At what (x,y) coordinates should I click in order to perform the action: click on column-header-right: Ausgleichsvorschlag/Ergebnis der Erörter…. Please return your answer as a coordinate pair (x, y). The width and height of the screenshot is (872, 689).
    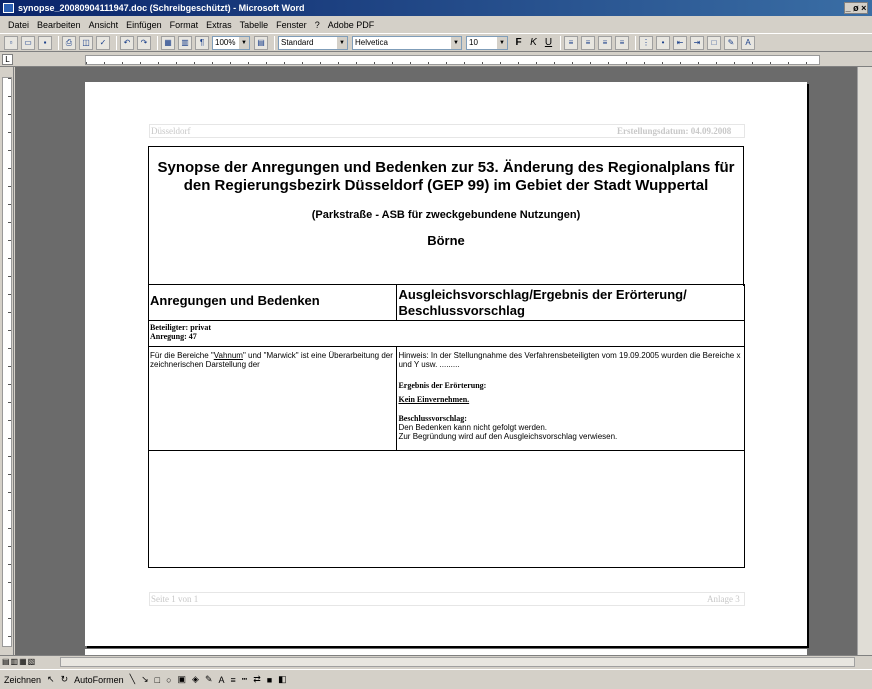
    Looking at the image, I should click on (570, 302).